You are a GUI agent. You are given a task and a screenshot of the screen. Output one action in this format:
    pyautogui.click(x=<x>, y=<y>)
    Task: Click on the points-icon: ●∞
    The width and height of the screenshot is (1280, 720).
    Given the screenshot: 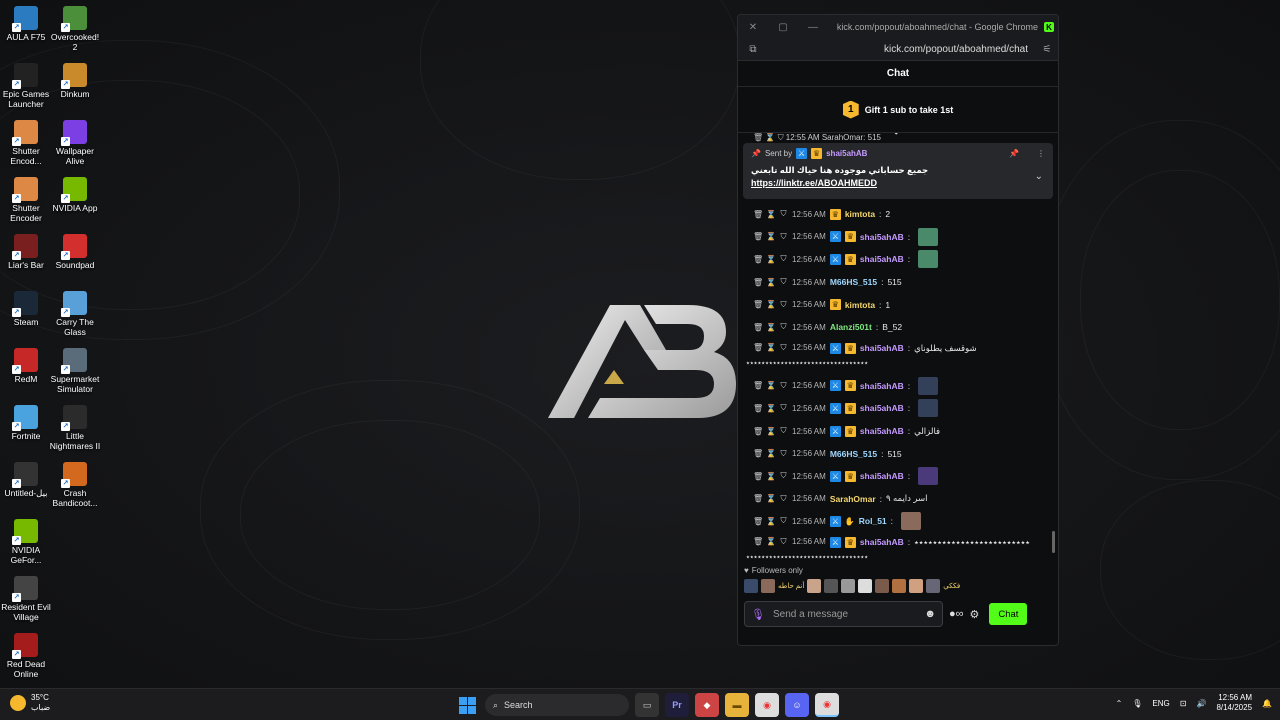 What is the action you would take?
    pyautogui.click(x=956, y=614)
    